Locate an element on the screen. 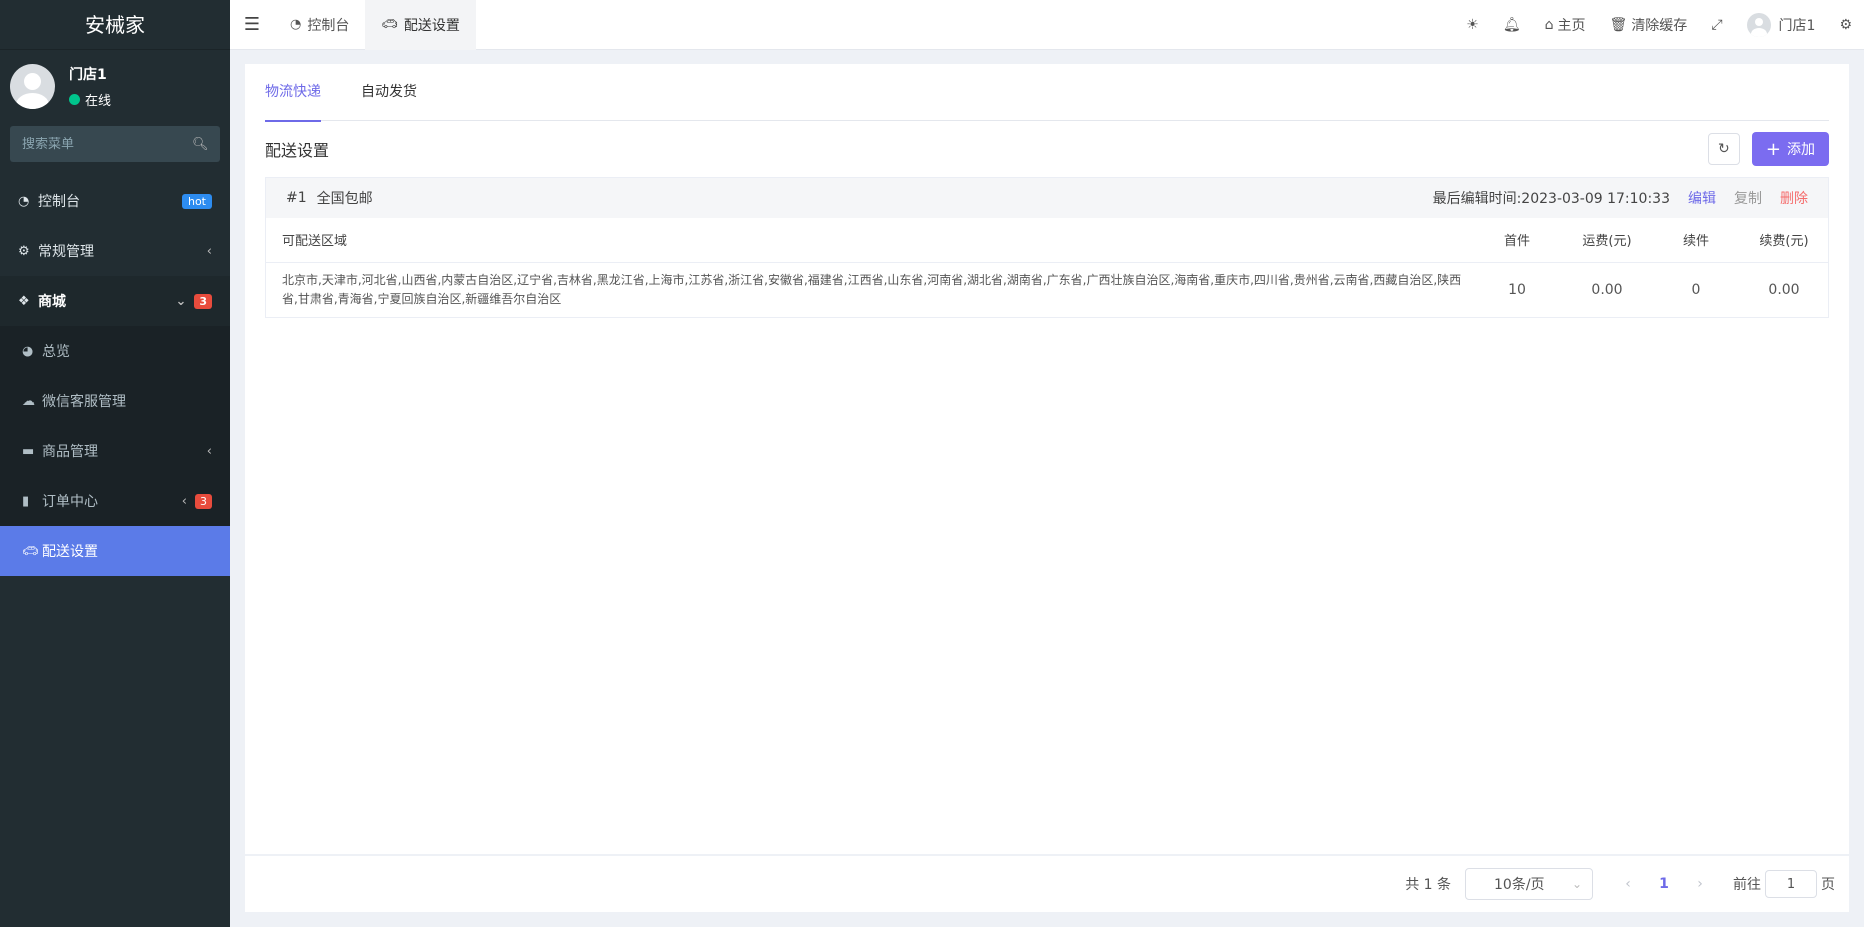 The image size is (1864, 927). online-dot-icon is located at coordinates (74, 99).